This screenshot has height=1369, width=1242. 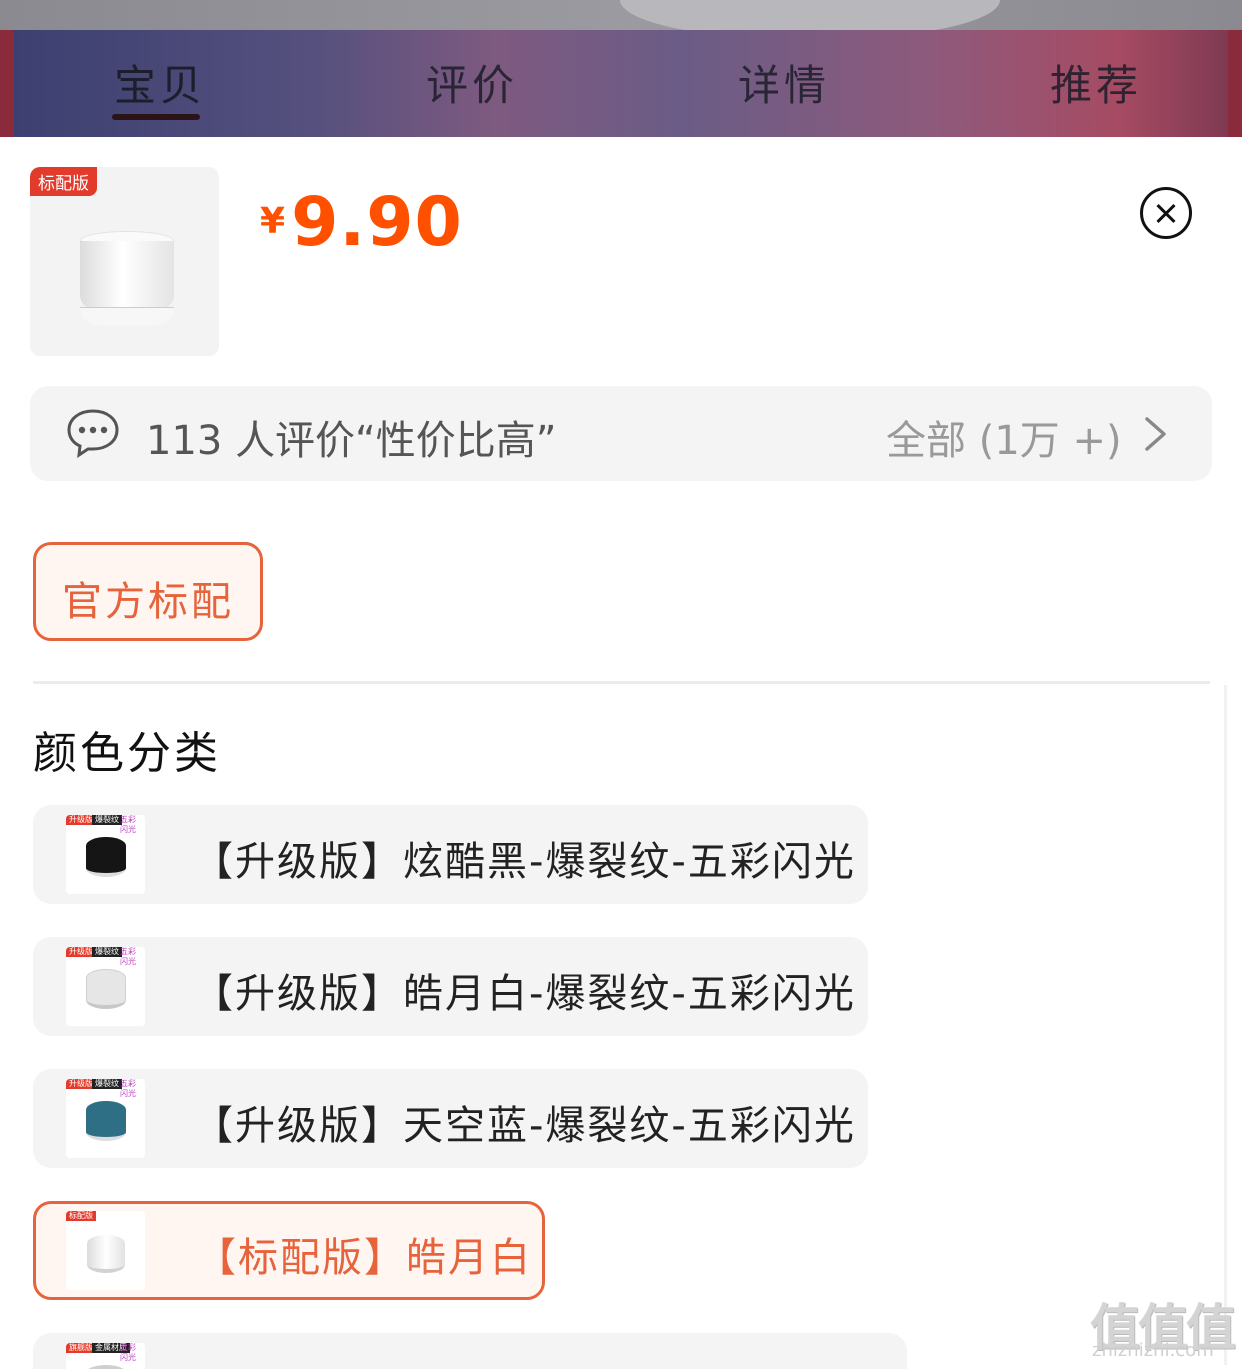 I want to click on option-label: 【标配版】皓月白, so click(x=364, y=1258).